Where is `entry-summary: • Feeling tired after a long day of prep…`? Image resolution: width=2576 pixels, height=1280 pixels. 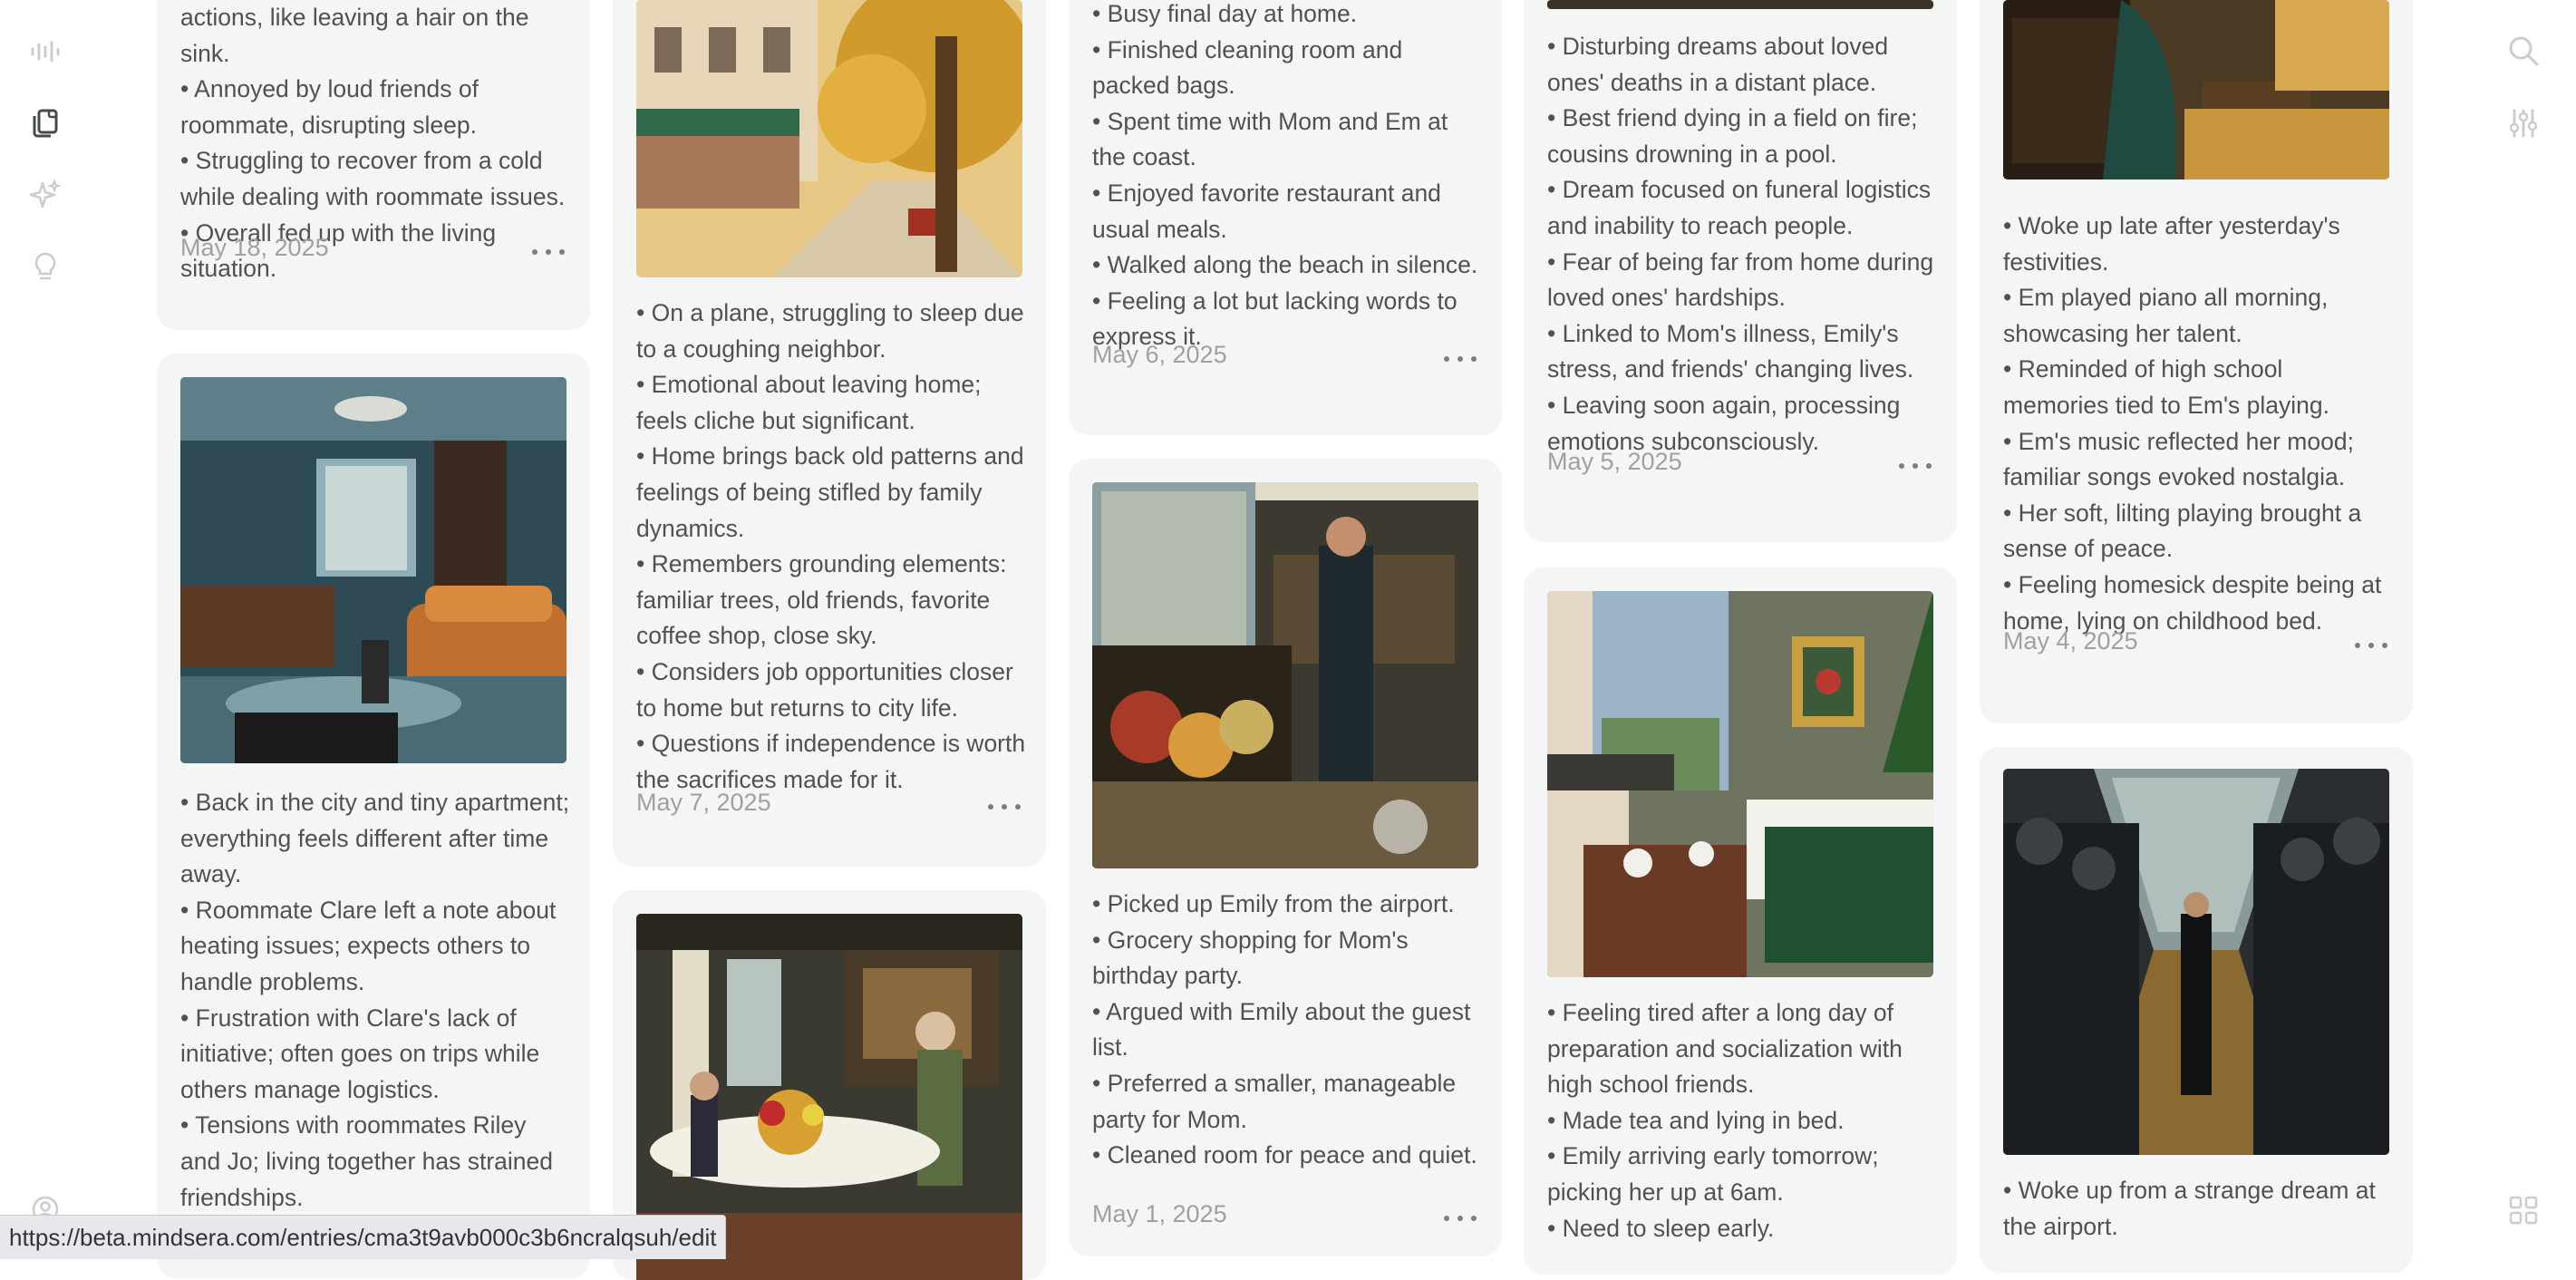 entry-summary: • Feeling tired after a long day of prep… is located at coordinates (1725, 1120).